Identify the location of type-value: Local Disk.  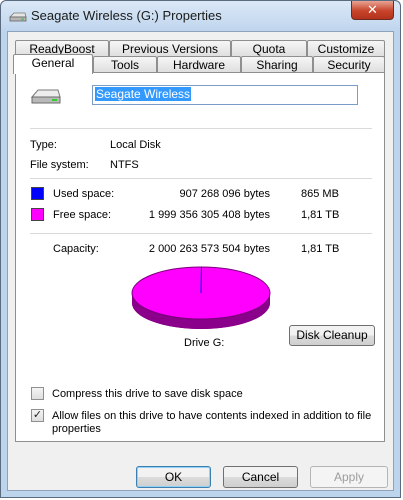
(135, 145).